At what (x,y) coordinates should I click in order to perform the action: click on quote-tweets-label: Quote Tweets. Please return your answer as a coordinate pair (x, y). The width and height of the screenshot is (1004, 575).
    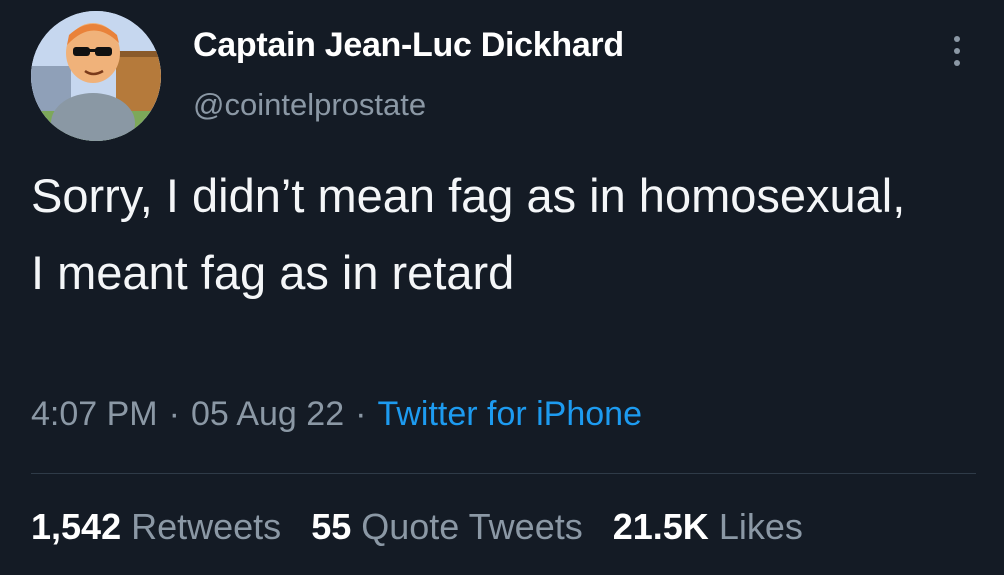
    Looking at the image, I should click on (472, 526).